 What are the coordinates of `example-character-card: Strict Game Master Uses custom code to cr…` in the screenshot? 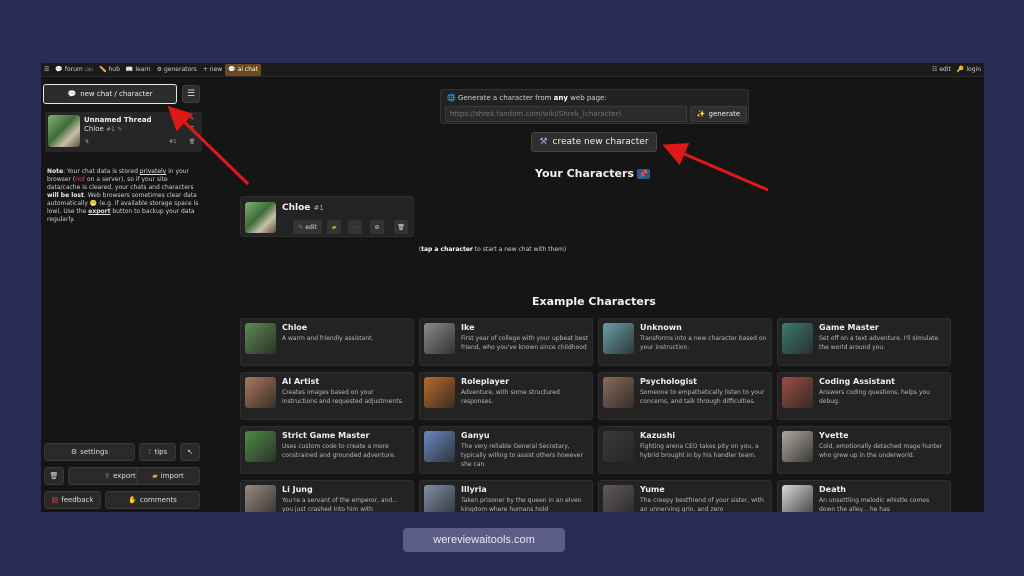 It's located at (327, 450).